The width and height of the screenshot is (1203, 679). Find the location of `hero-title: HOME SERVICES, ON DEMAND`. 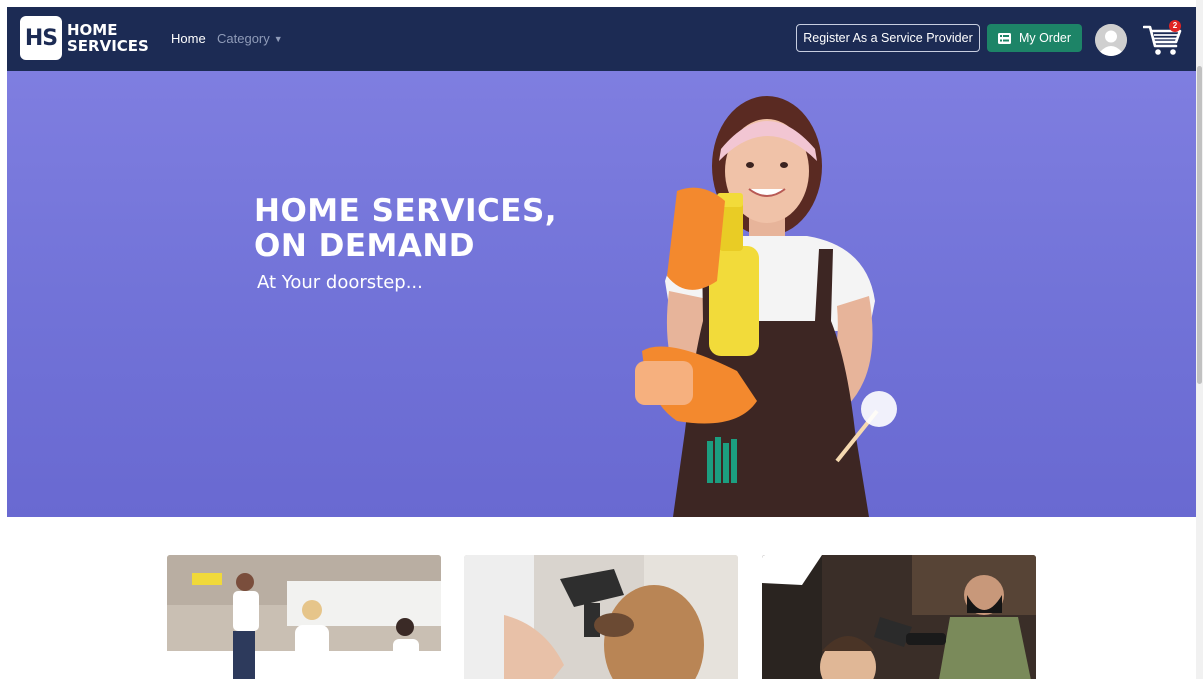

hero-title: HOME SERVICES, ON DEMAND is located at coordinates (405, 229).